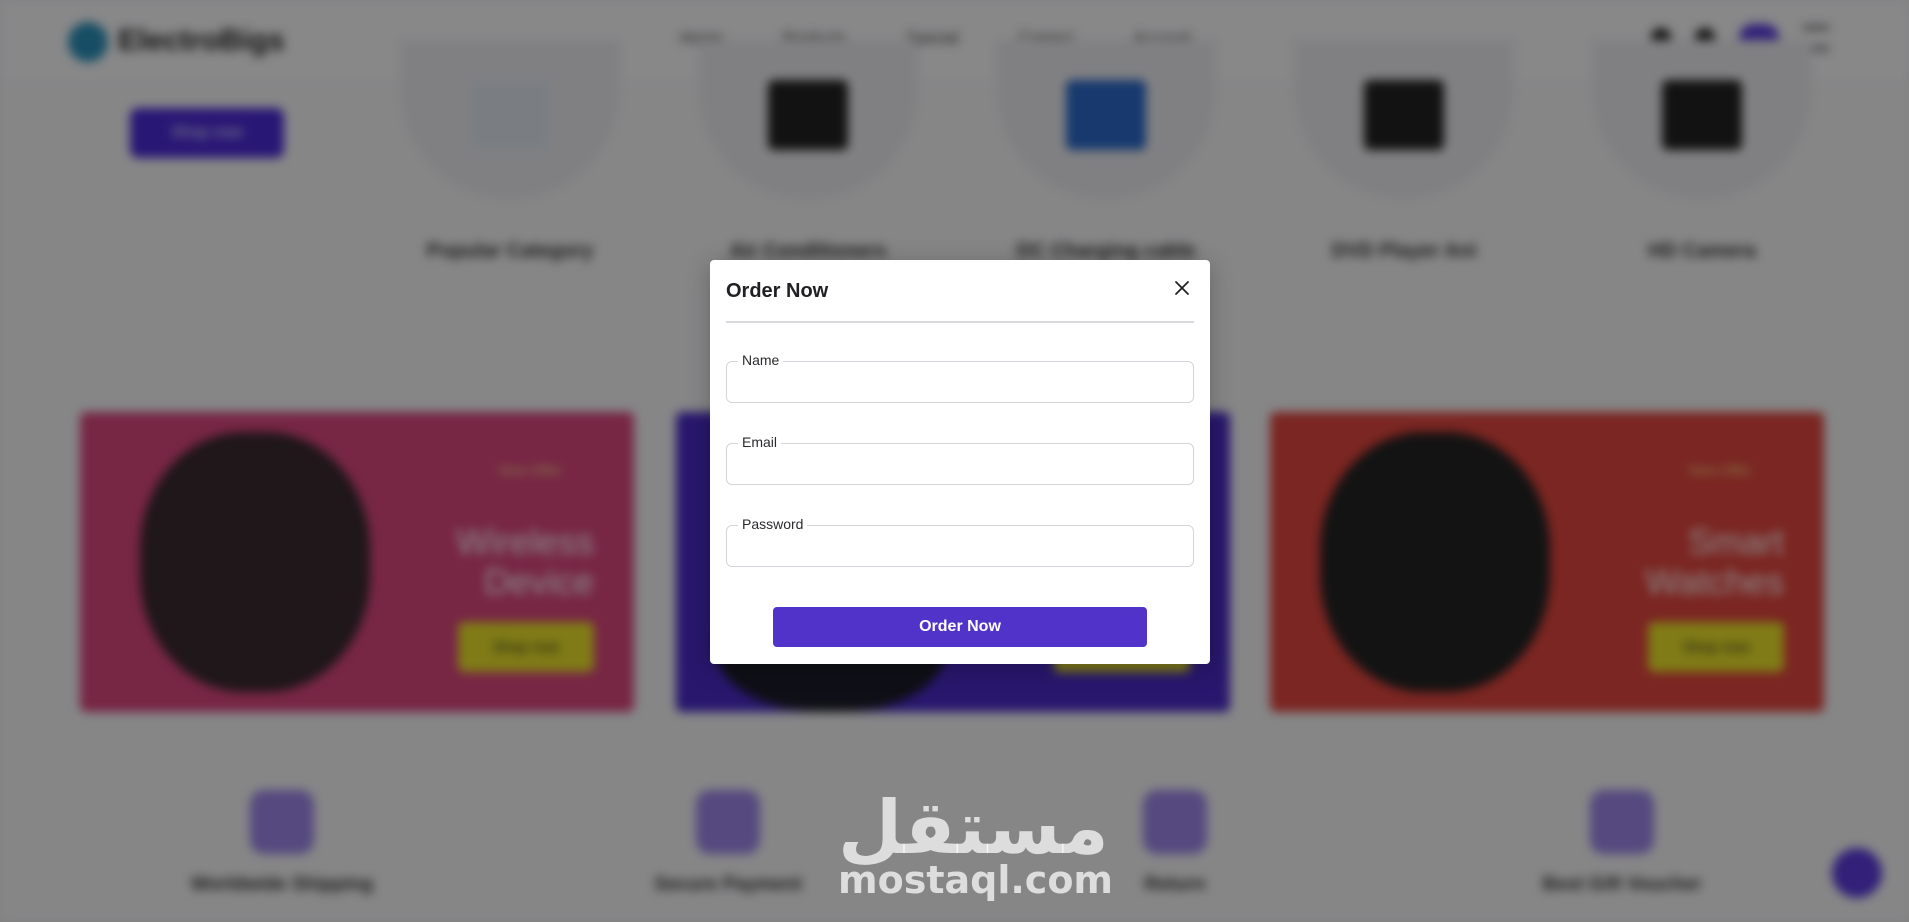 The image size is (1909, 922). I want to click on close-button, so click(1182, 288).